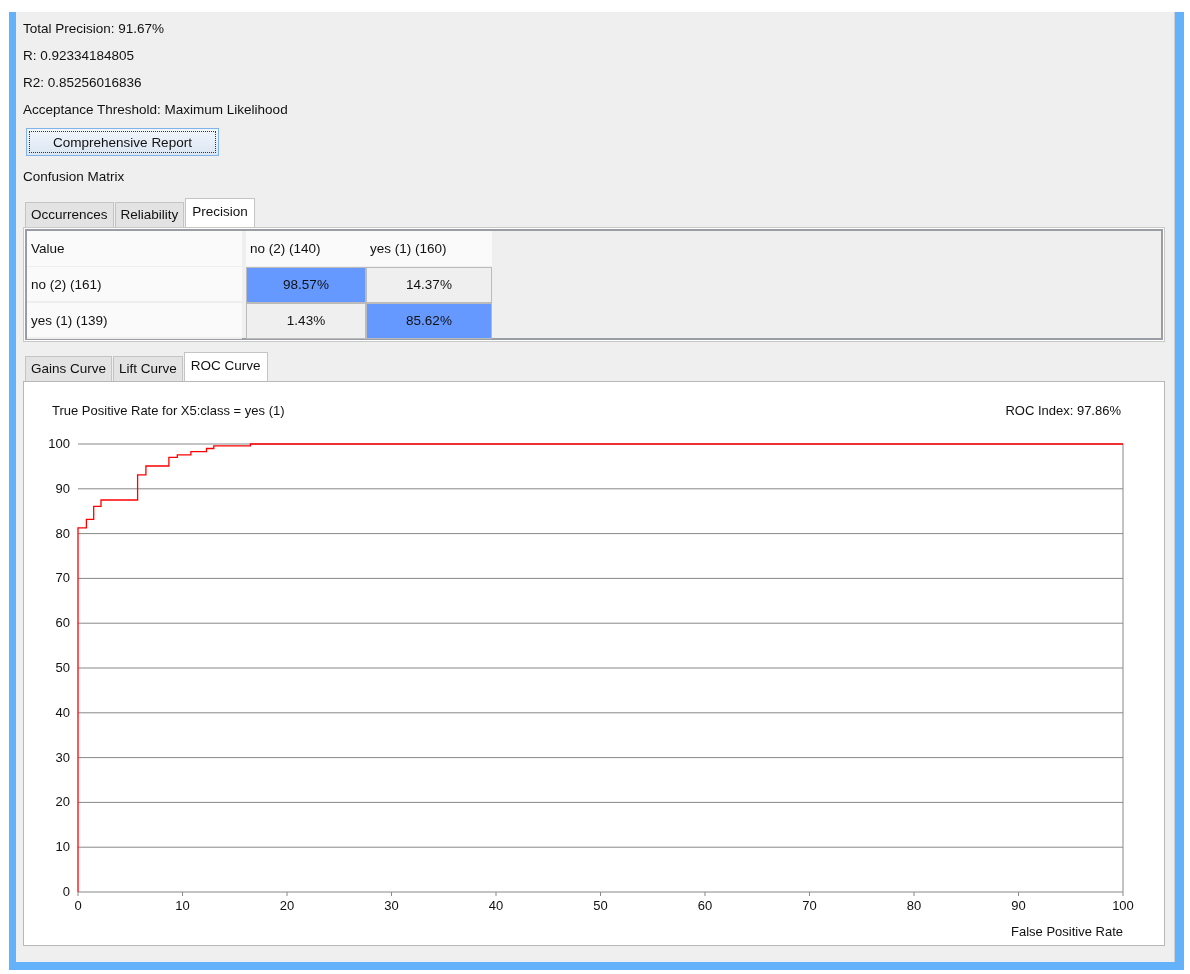 The height and width of the screenshot is (974, 1190). Describe the element at coordinates (62, 847) in the screenshot. I see `y-tick-label: 10` at that location.